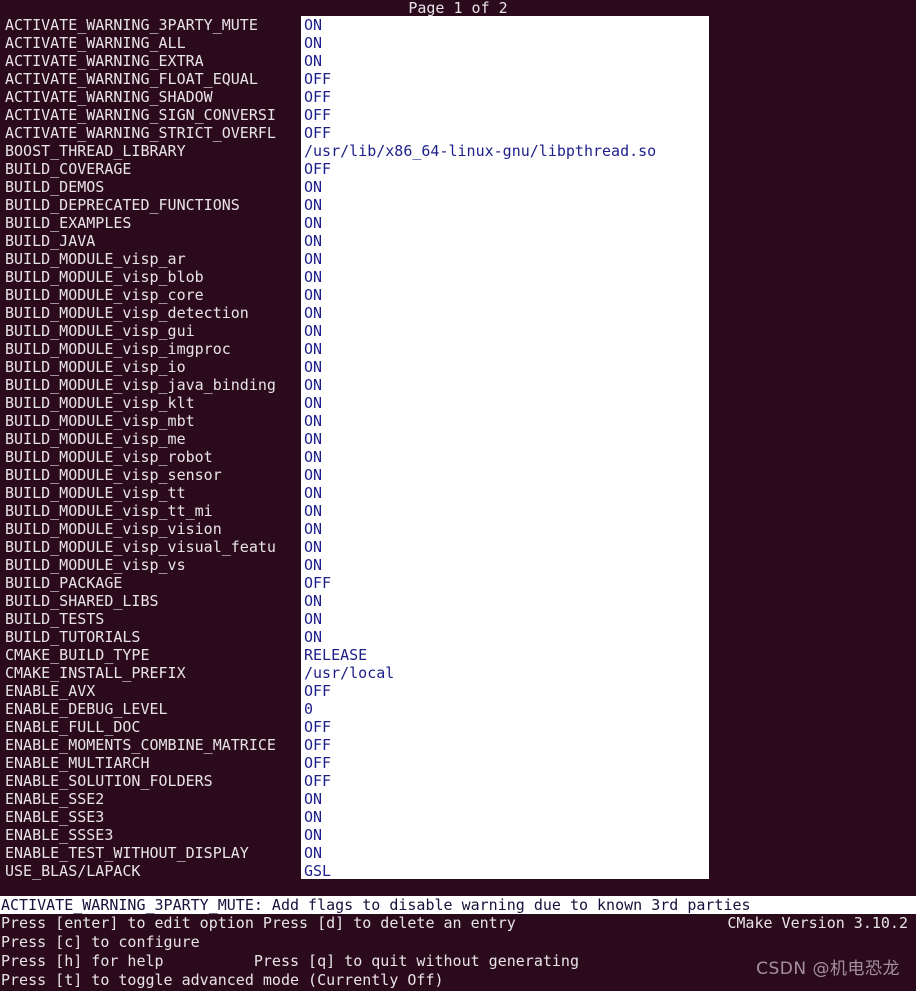 Image resolution: width=916 pixels, height=991 pixels. What do you see at coordinates (458, 799) in the screenshot?
I see `cache-row: ENABLE_SSE2 ON` at bounding box center [458, 799].